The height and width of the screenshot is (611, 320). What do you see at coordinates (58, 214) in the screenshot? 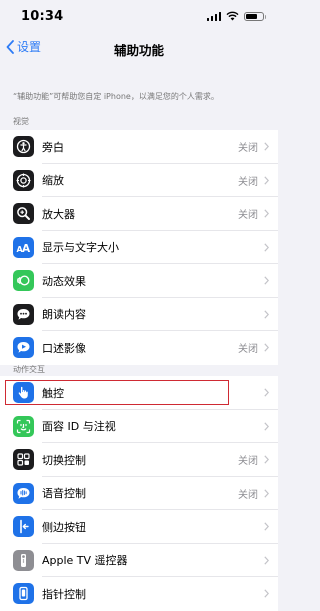
I see `row-label: 放大器` at bounding box center [58, 214].